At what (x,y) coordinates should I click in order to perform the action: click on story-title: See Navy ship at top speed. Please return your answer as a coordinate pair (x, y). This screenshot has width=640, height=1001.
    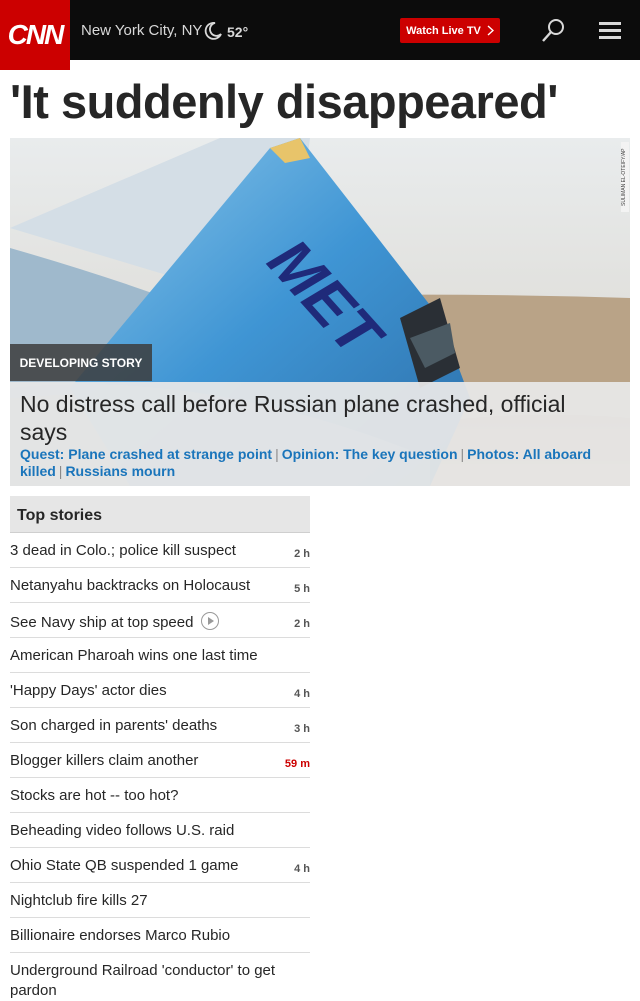
    Looking at the image, I should click on (115, 621).